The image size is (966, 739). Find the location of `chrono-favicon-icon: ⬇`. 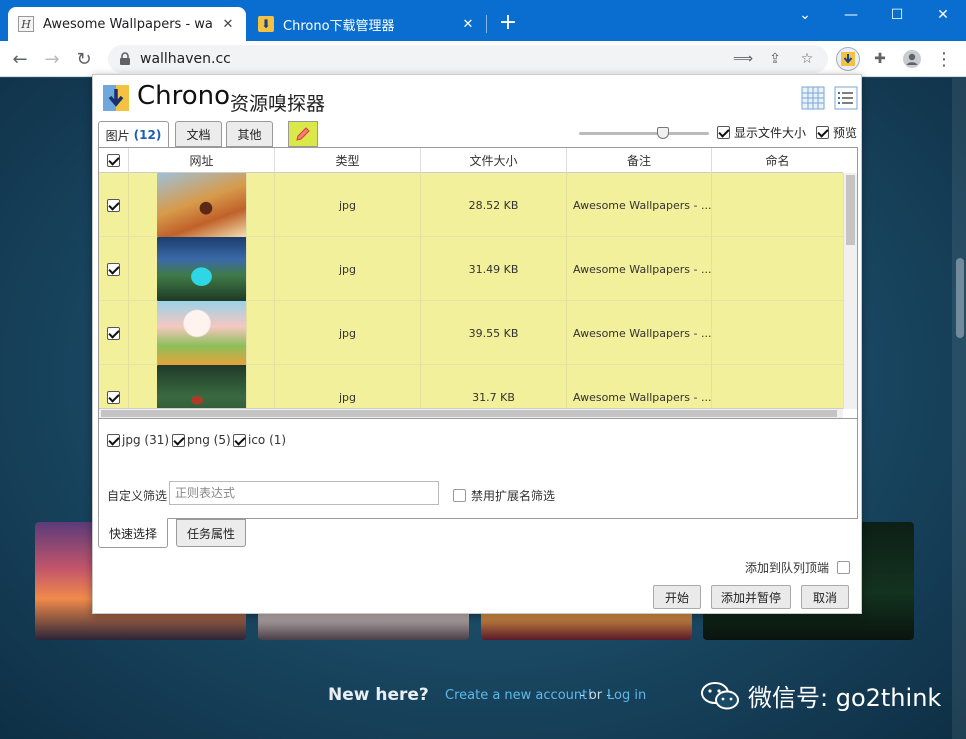

chrono-favicon-icon: ⬇ is located at coordinates (266, 24).